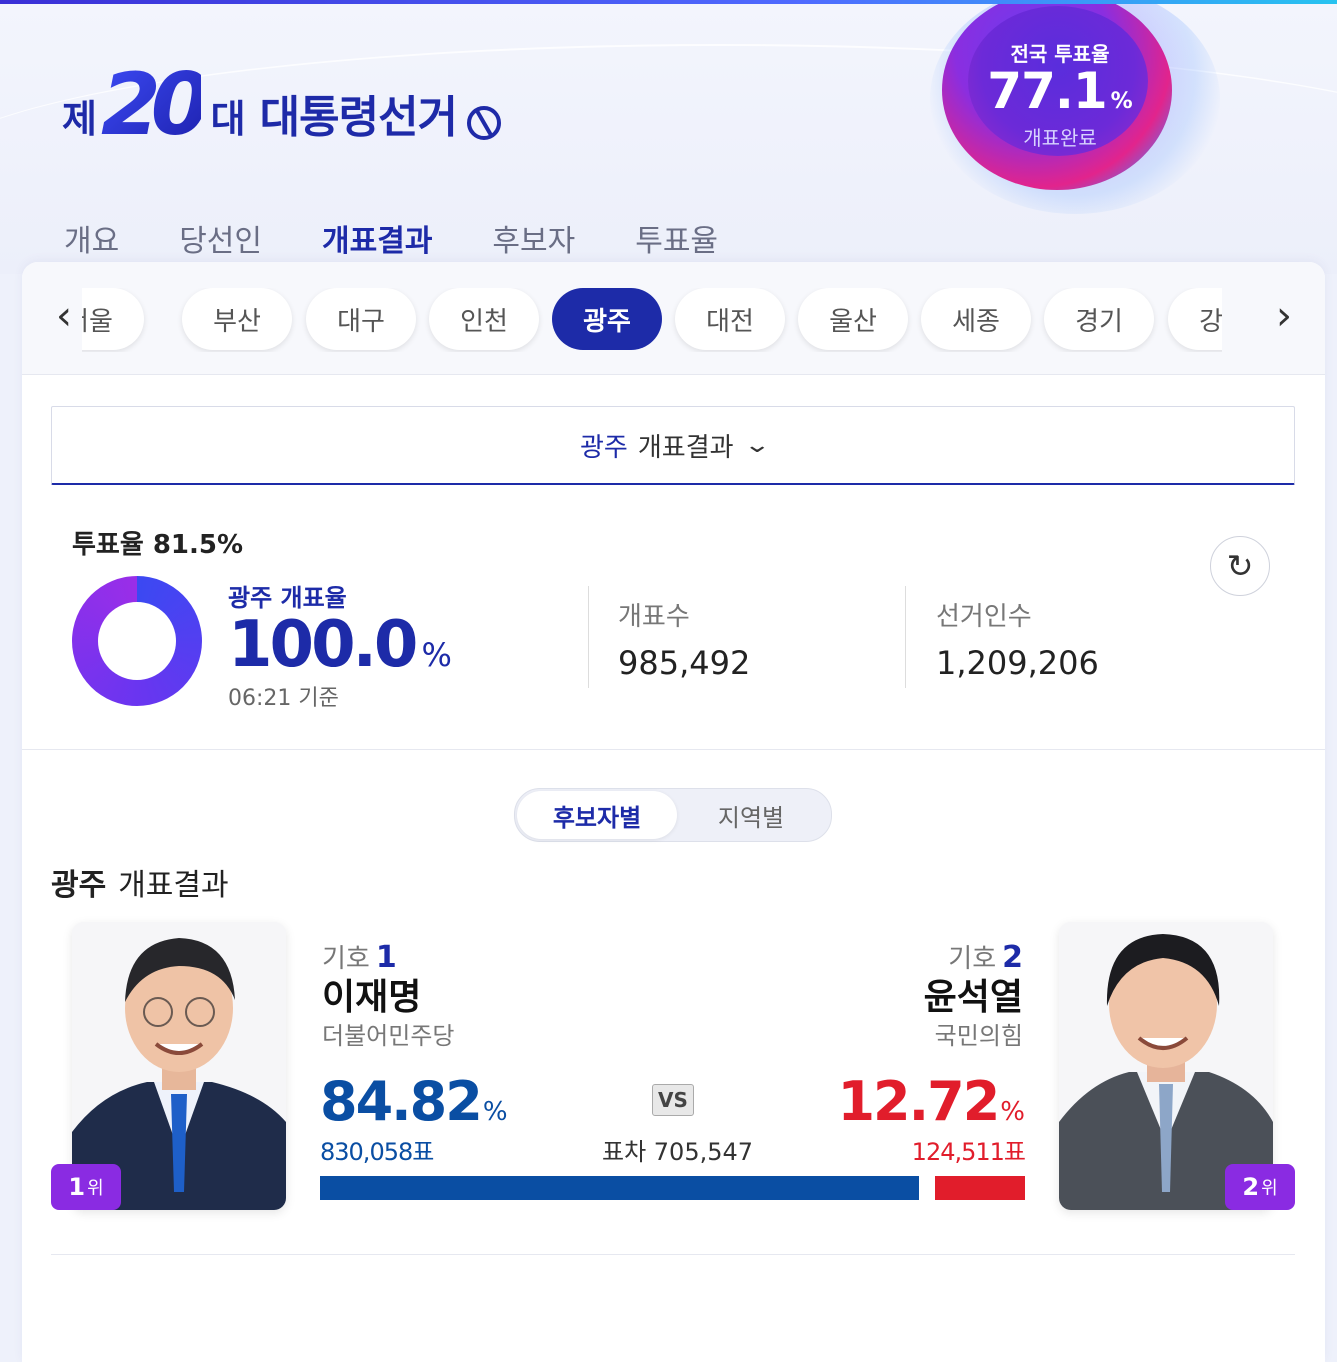  What do you see at coordinates (1195, 319) in the screenshot?
I see `region-pill-gangwon: 강원` at bounding box center [1195, 319].